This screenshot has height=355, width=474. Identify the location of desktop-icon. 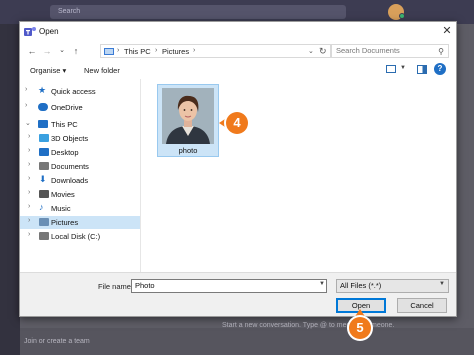
(44, 152).